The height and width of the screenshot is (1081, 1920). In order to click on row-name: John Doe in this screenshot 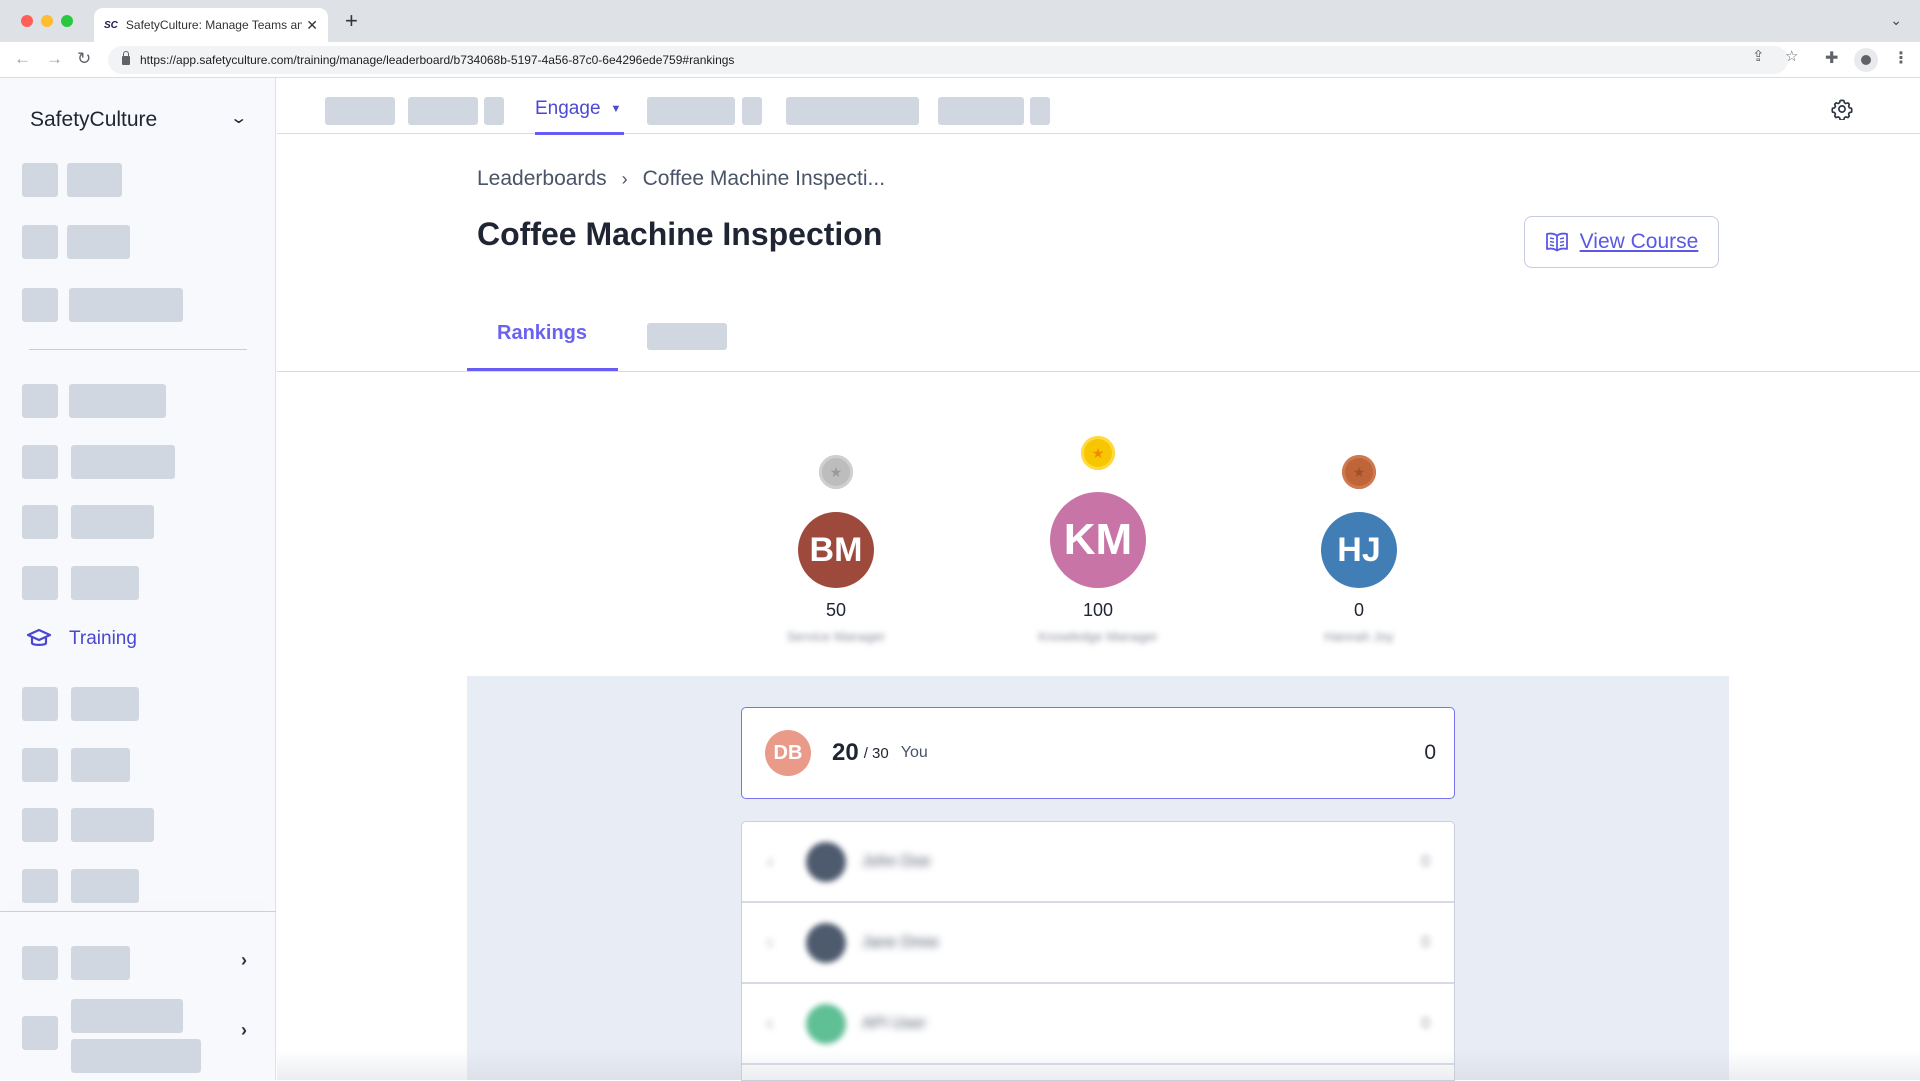, I will do `click(896, 861)`.